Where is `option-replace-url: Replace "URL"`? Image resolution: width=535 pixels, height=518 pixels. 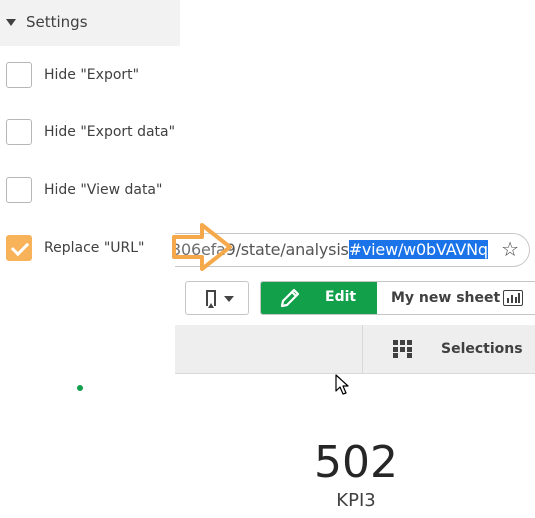 option-replace-url: Replace "URL" is located at coordinates (75, 248).